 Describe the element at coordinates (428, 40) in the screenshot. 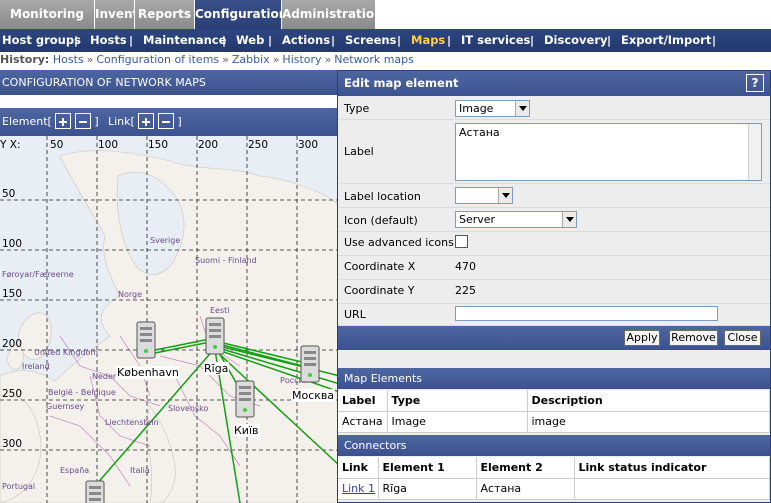

I see `menu-maps: Maps` at that location.